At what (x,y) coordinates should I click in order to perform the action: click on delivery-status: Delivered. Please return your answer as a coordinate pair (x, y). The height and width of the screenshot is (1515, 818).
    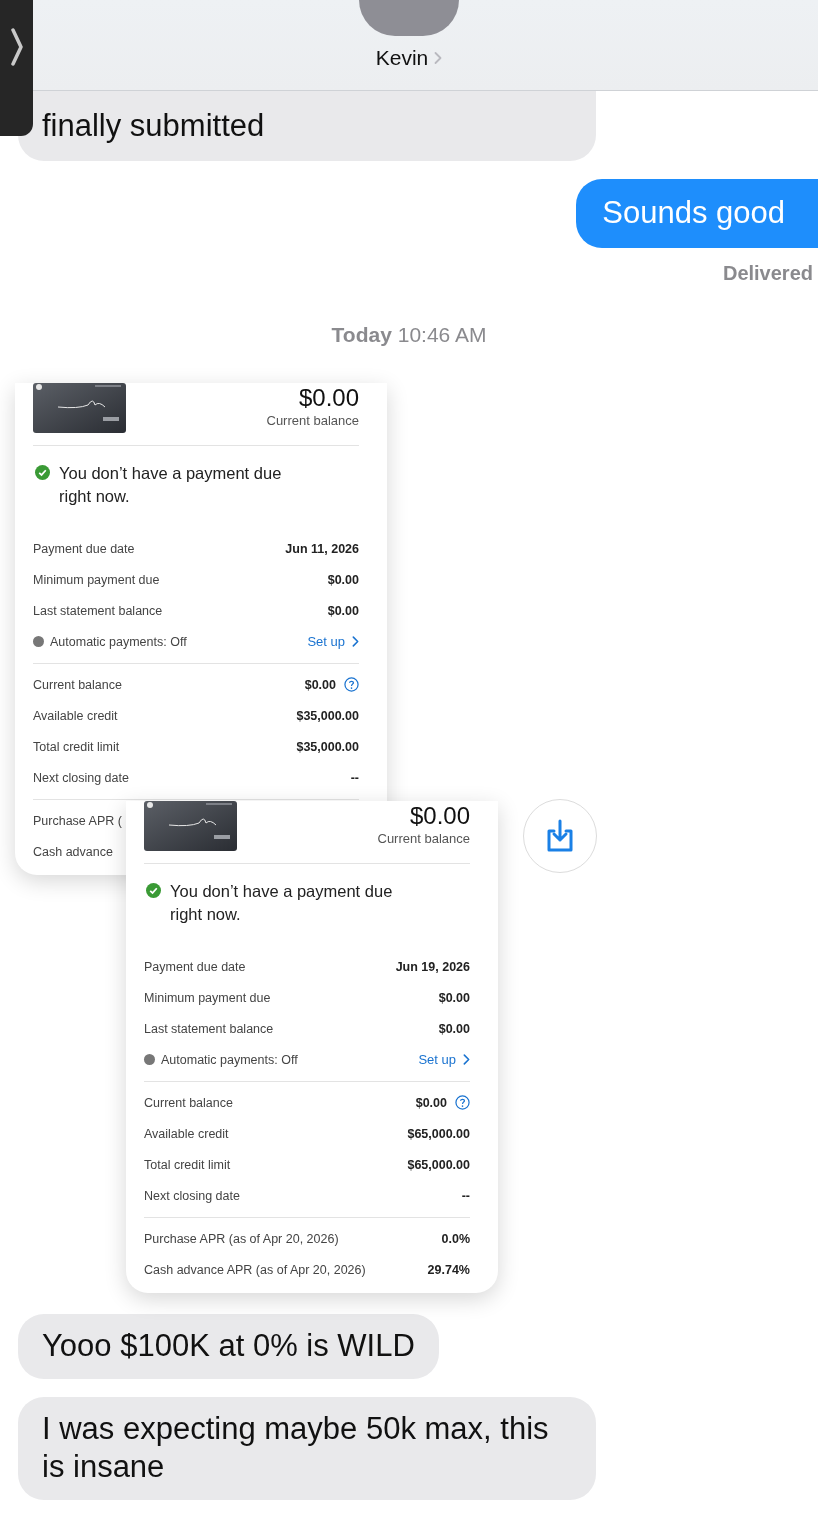
    Looking at the image, I should click on (767, 273).